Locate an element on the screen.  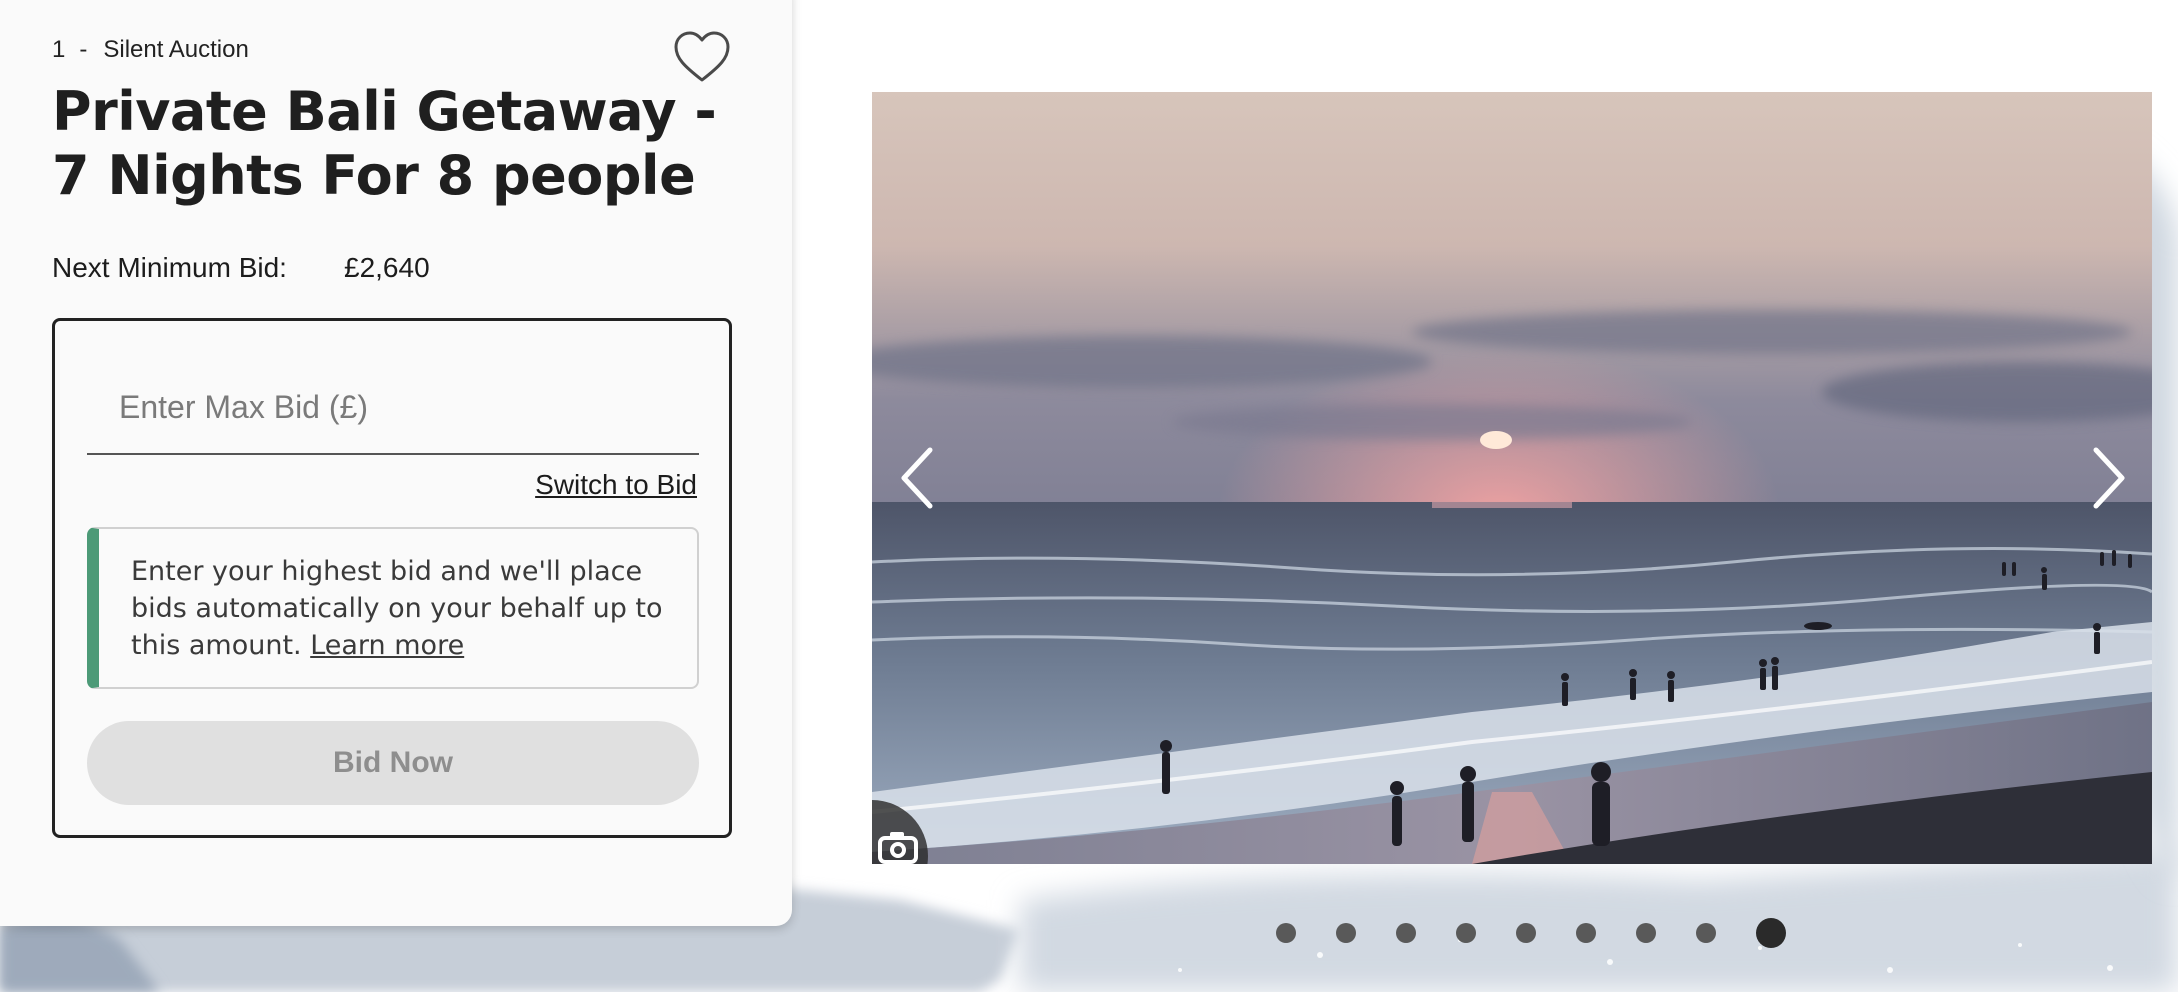
camera-button-area is located at coordinates (912, 822).